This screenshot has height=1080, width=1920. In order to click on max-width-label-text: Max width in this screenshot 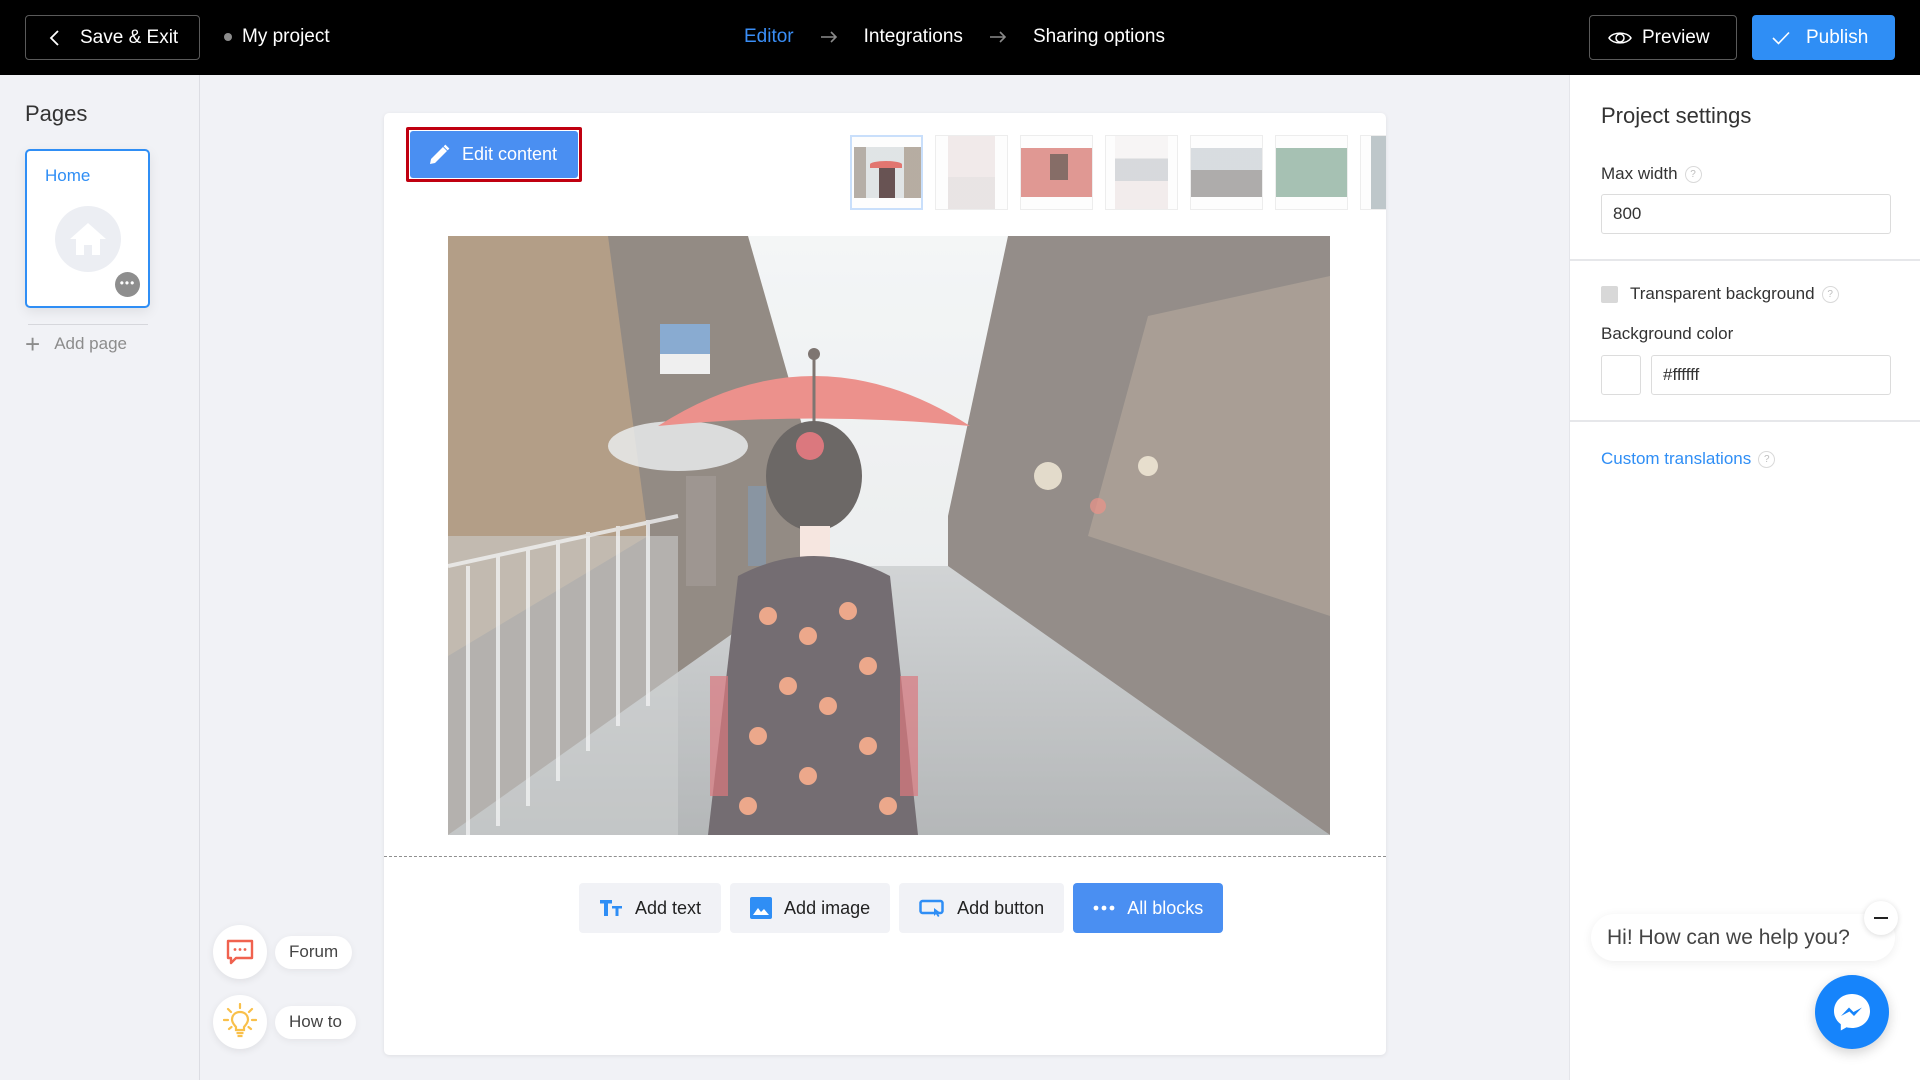, I will do `click(1639, 173)`.